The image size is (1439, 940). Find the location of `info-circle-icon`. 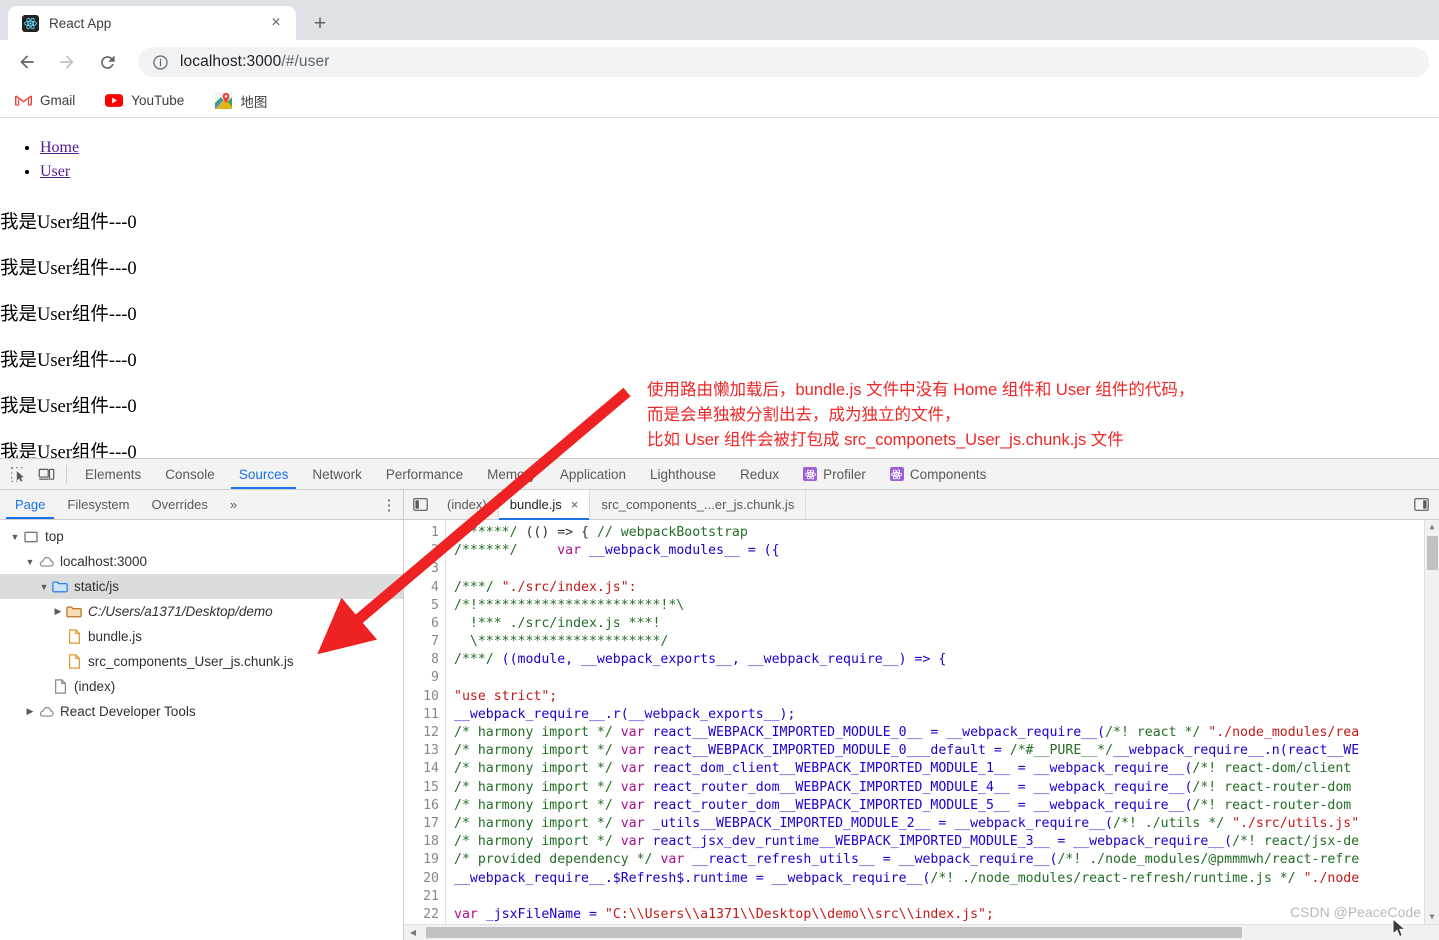

info-circle-icon is located at coordinates (160, 62).